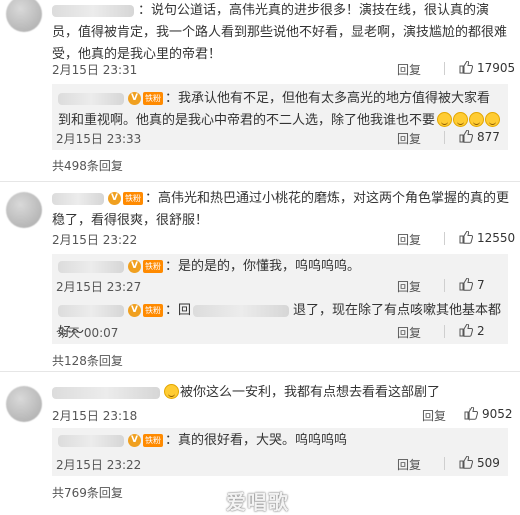 The height and width of the screenshot is (515, 520). What do you see at coordinates (469, 120) in the screenshot?
I see `crying-emoji-icon` at bounding box center [469, 120].